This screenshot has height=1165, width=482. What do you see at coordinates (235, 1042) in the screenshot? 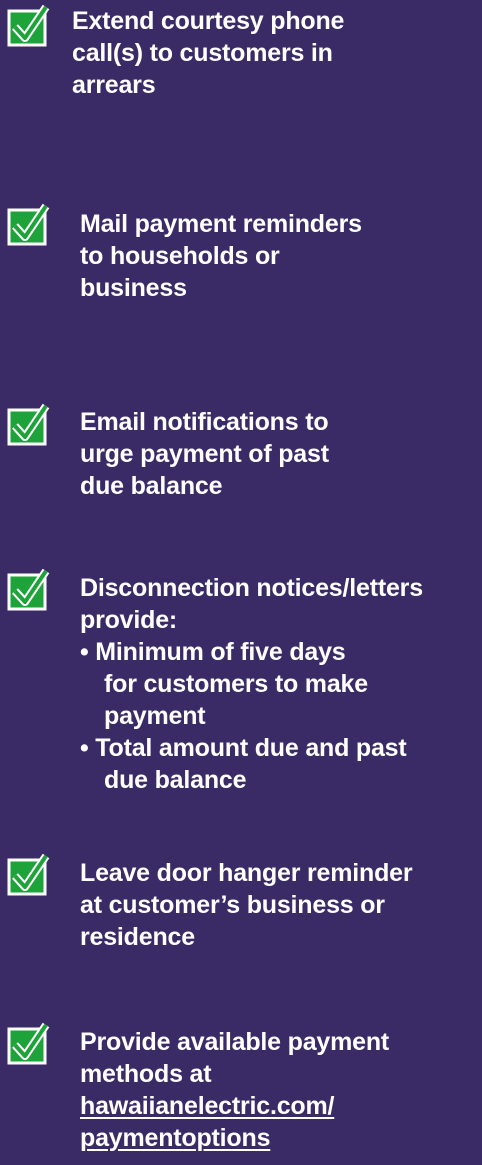
I see `text-line: Provide available payment` at bounding box center [235, 1042].